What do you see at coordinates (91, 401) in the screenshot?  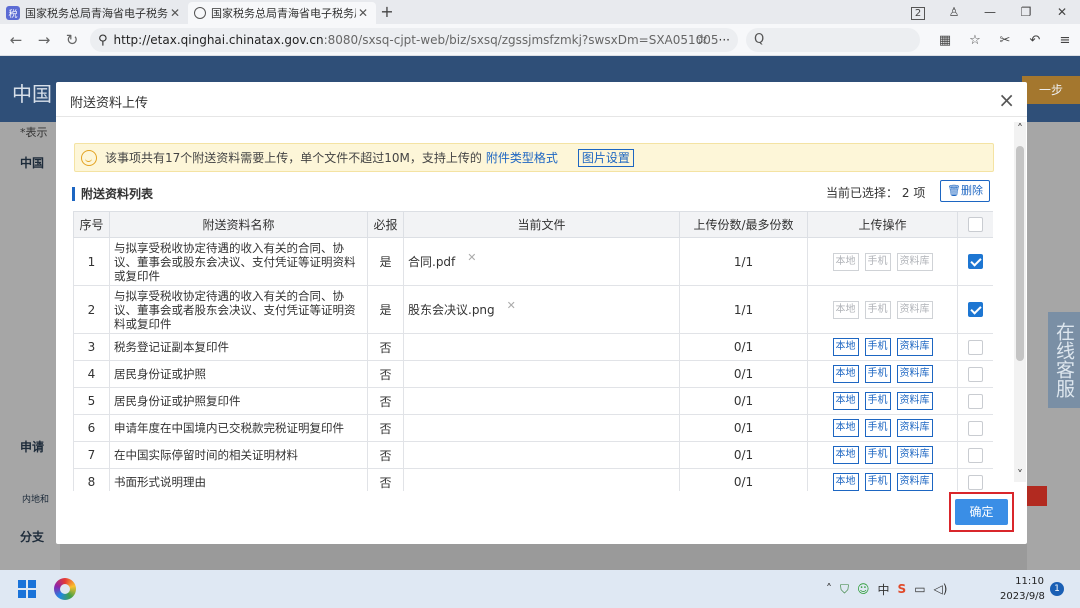 I see `row-no: 5` at bounding box center [91, 401].